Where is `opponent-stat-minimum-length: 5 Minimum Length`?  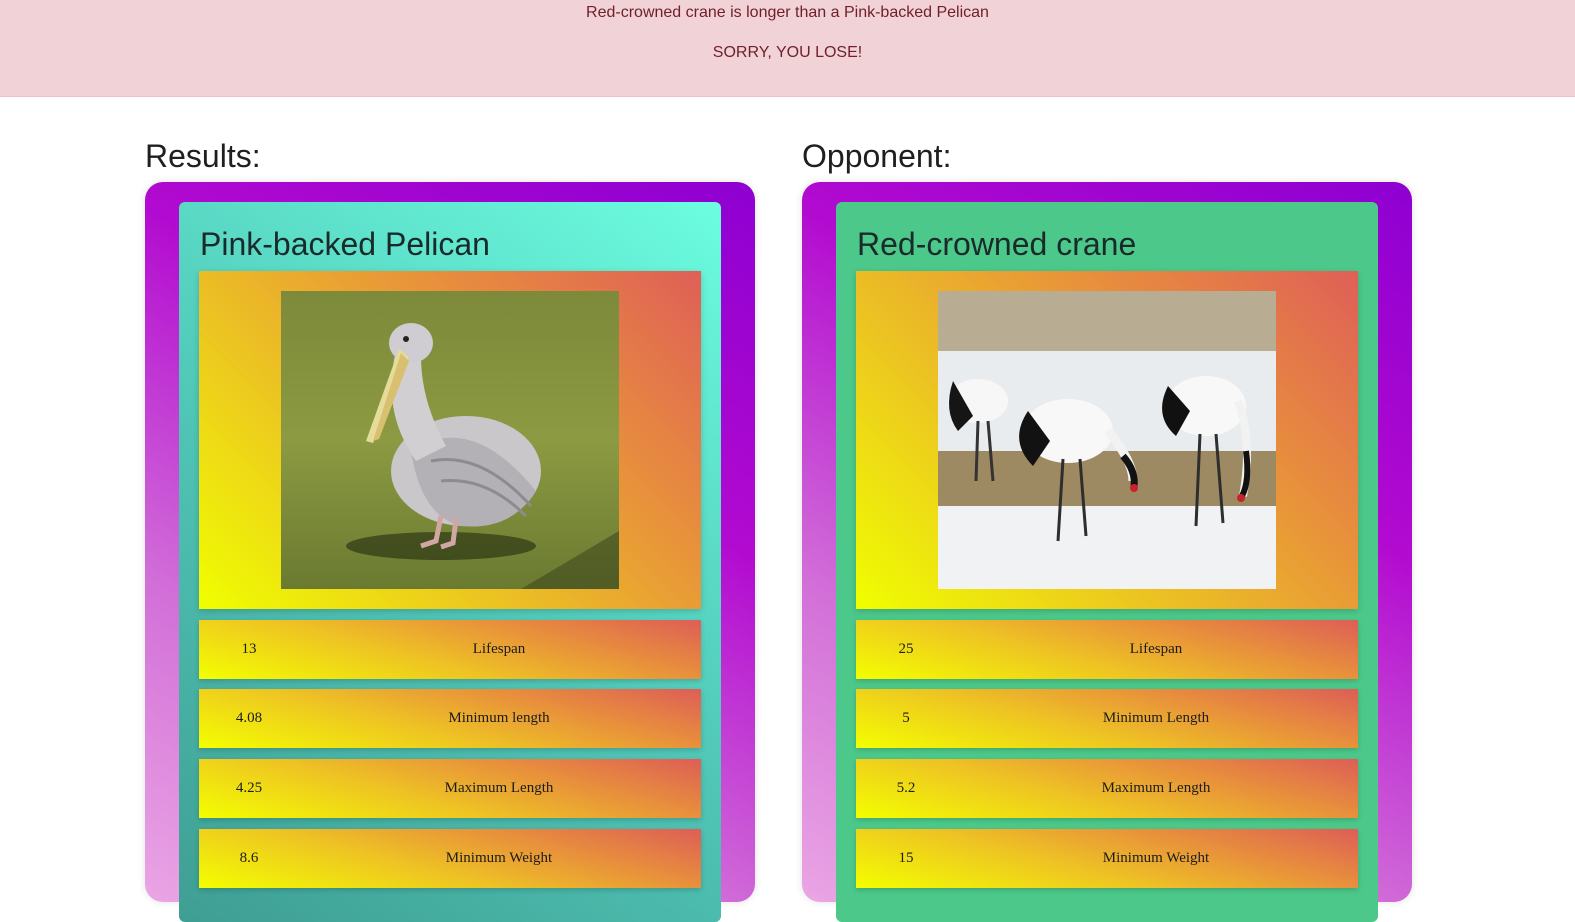 opponent-stat-minimum-length: 5 Minimum Length is located at coordinates (1107, 718).